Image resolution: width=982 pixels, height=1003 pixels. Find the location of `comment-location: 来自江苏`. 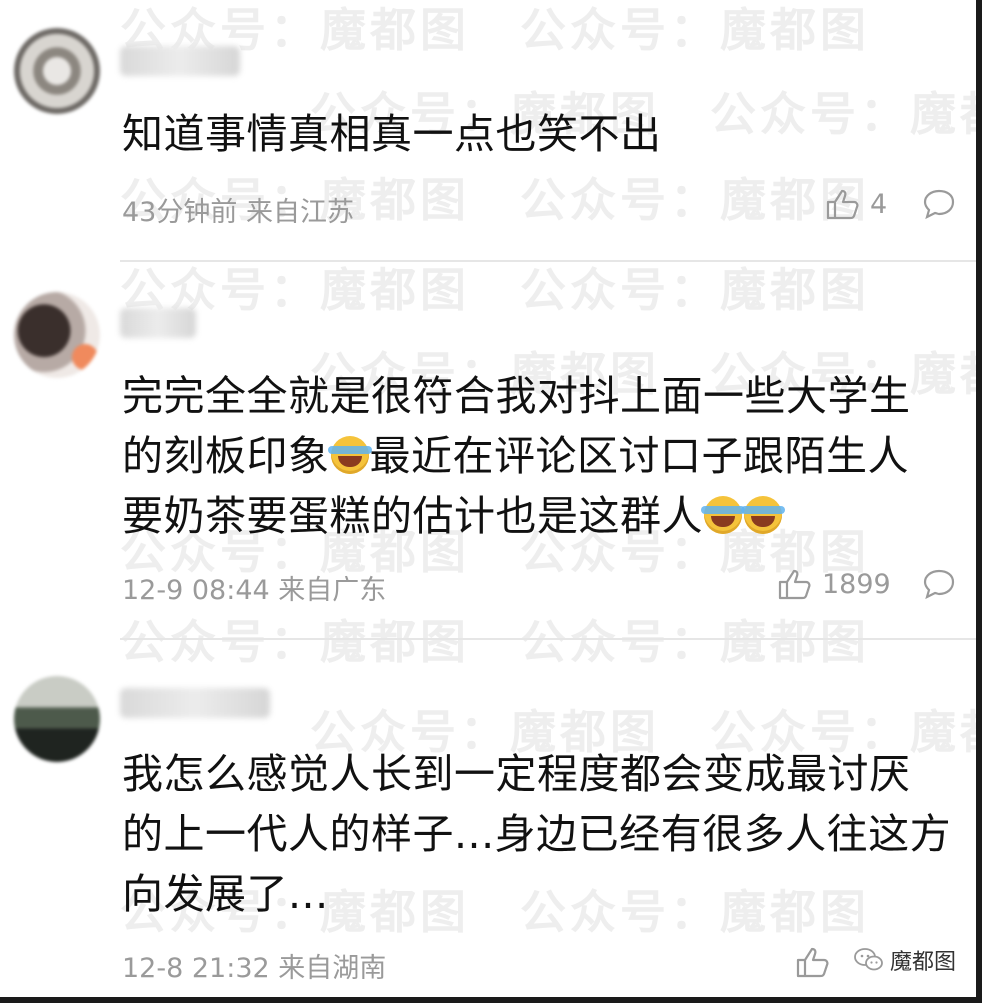

comment-location: 来自江苏 is located at coordinates (299, 212).